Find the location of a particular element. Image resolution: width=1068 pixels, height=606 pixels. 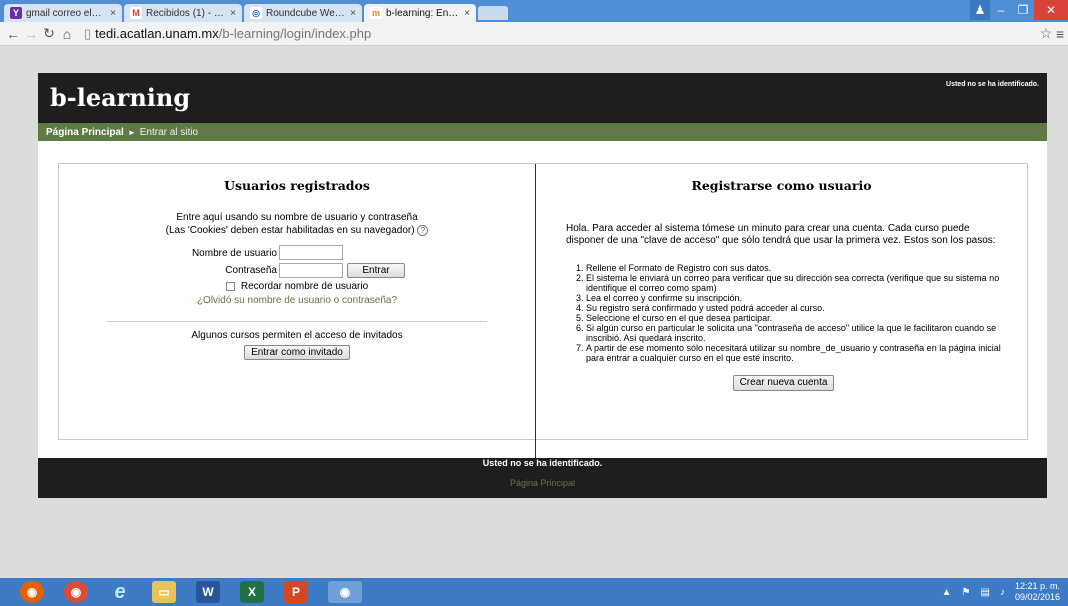

tab-title: b-learning: Entrar al sitio is located at coordinates (423, 13).